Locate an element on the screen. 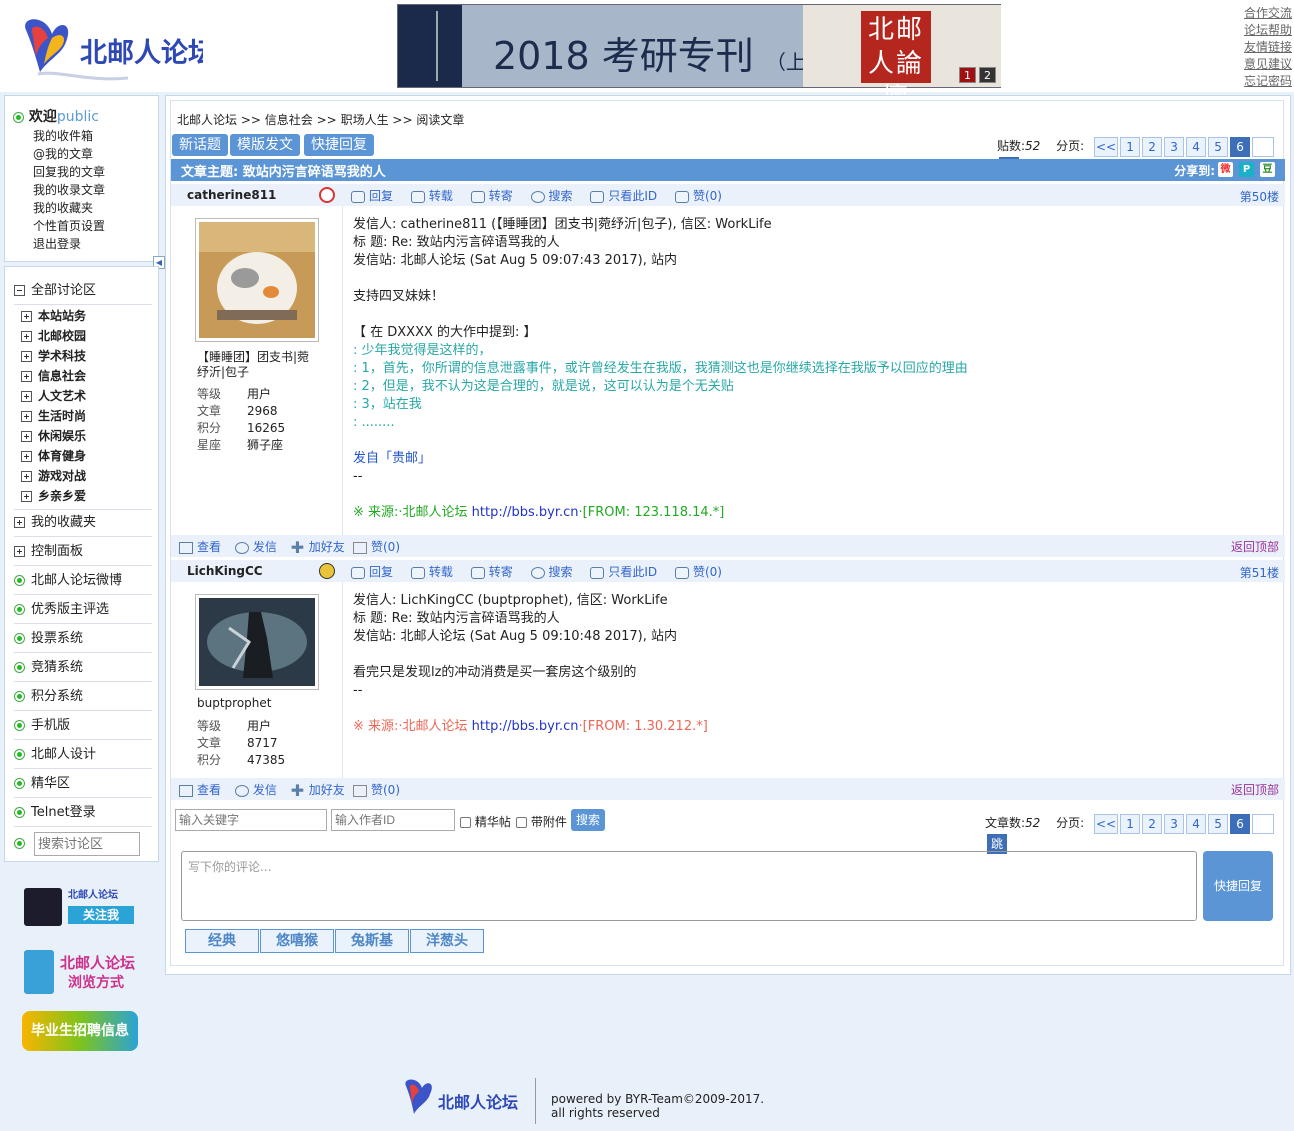 The width and height of the screenshot is (1294, 1131). sidebar-section-6: 休闲娱乐 is located at coordinates (53, 436).